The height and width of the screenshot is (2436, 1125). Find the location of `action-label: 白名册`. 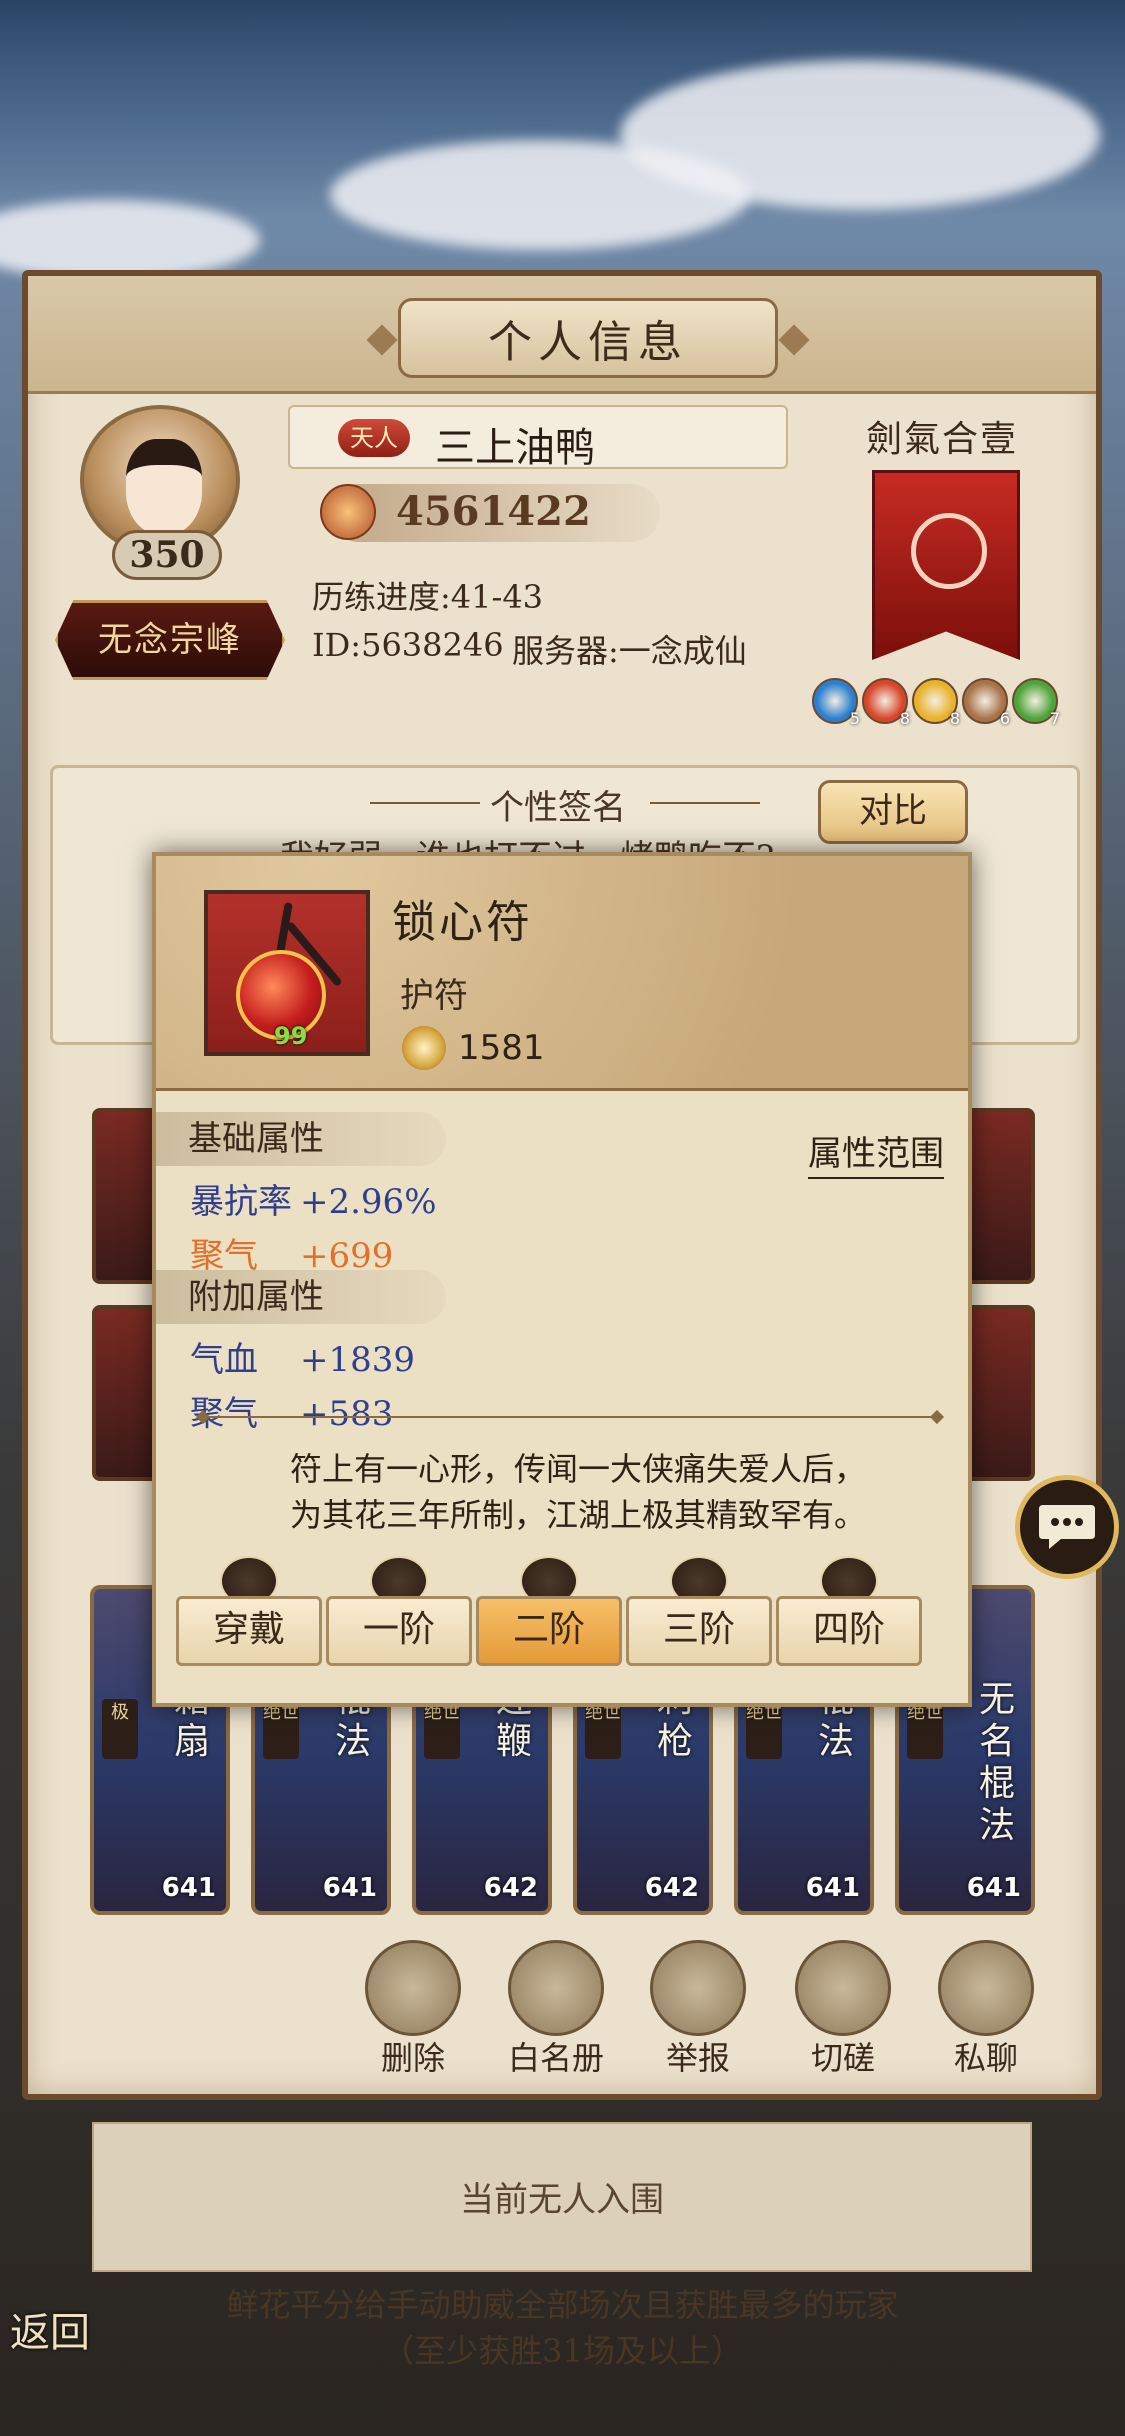

action-label: 白名册 is located at coordinates (555, 2058).